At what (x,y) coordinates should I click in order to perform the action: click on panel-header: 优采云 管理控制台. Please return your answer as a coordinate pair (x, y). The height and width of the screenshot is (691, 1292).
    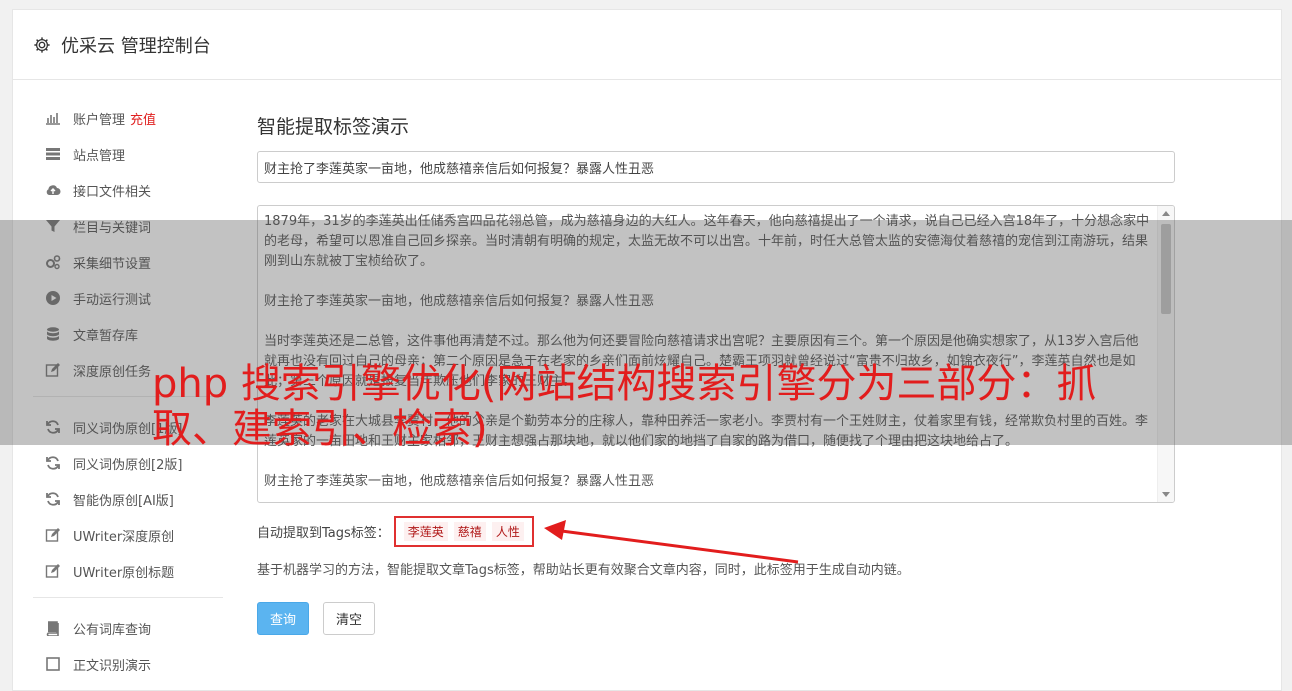
    Looking at the image, I should click on (647, 45).